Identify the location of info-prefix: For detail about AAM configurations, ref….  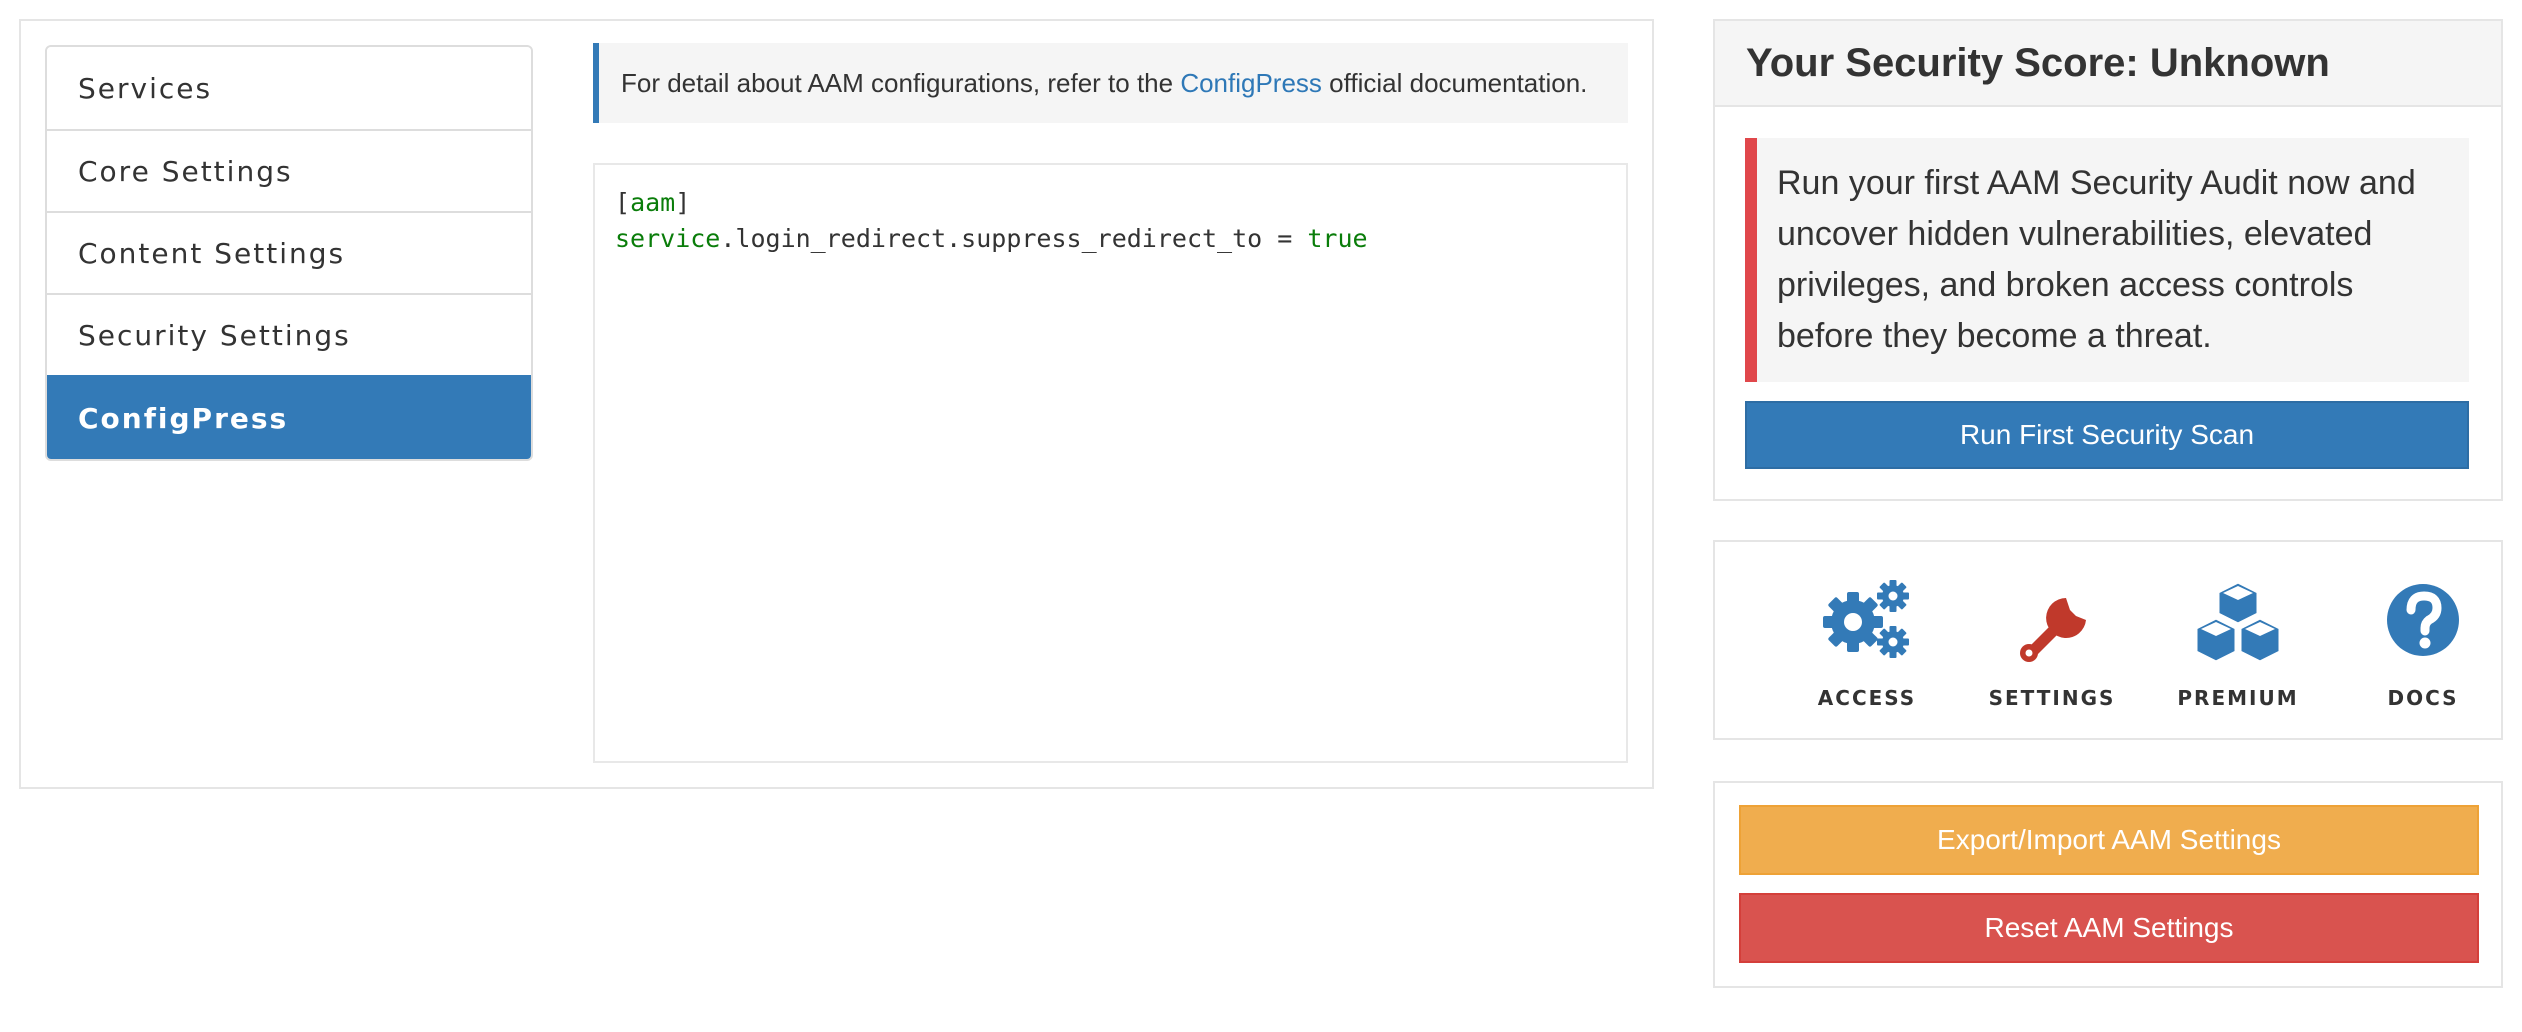
(901, 82).